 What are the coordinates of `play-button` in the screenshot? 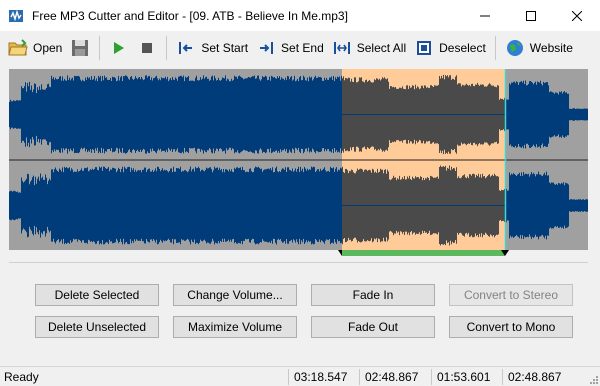 It's located at (119, 48).